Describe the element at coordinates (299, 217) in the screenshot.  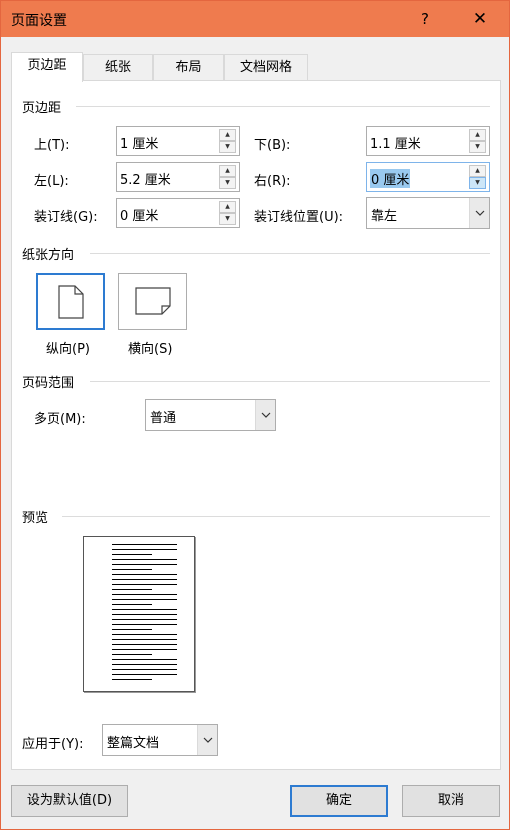
I see `gutter-position-label: 装订线位置(U):` at that location.